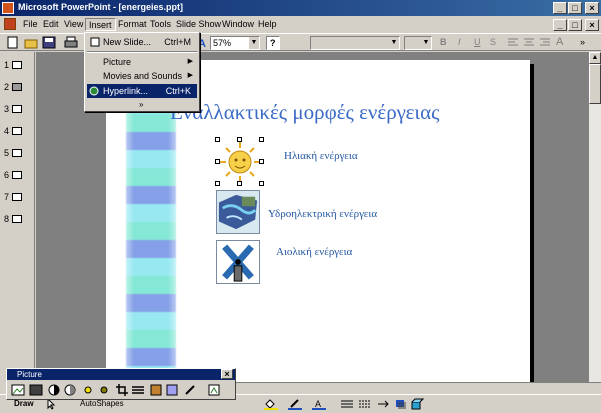 The width and height of the screenshot is (601, 413). Describe the element at coordinates (102, 403) in the screenshot. I see `autoshapes-menu-button: AutoShapes` at that location.